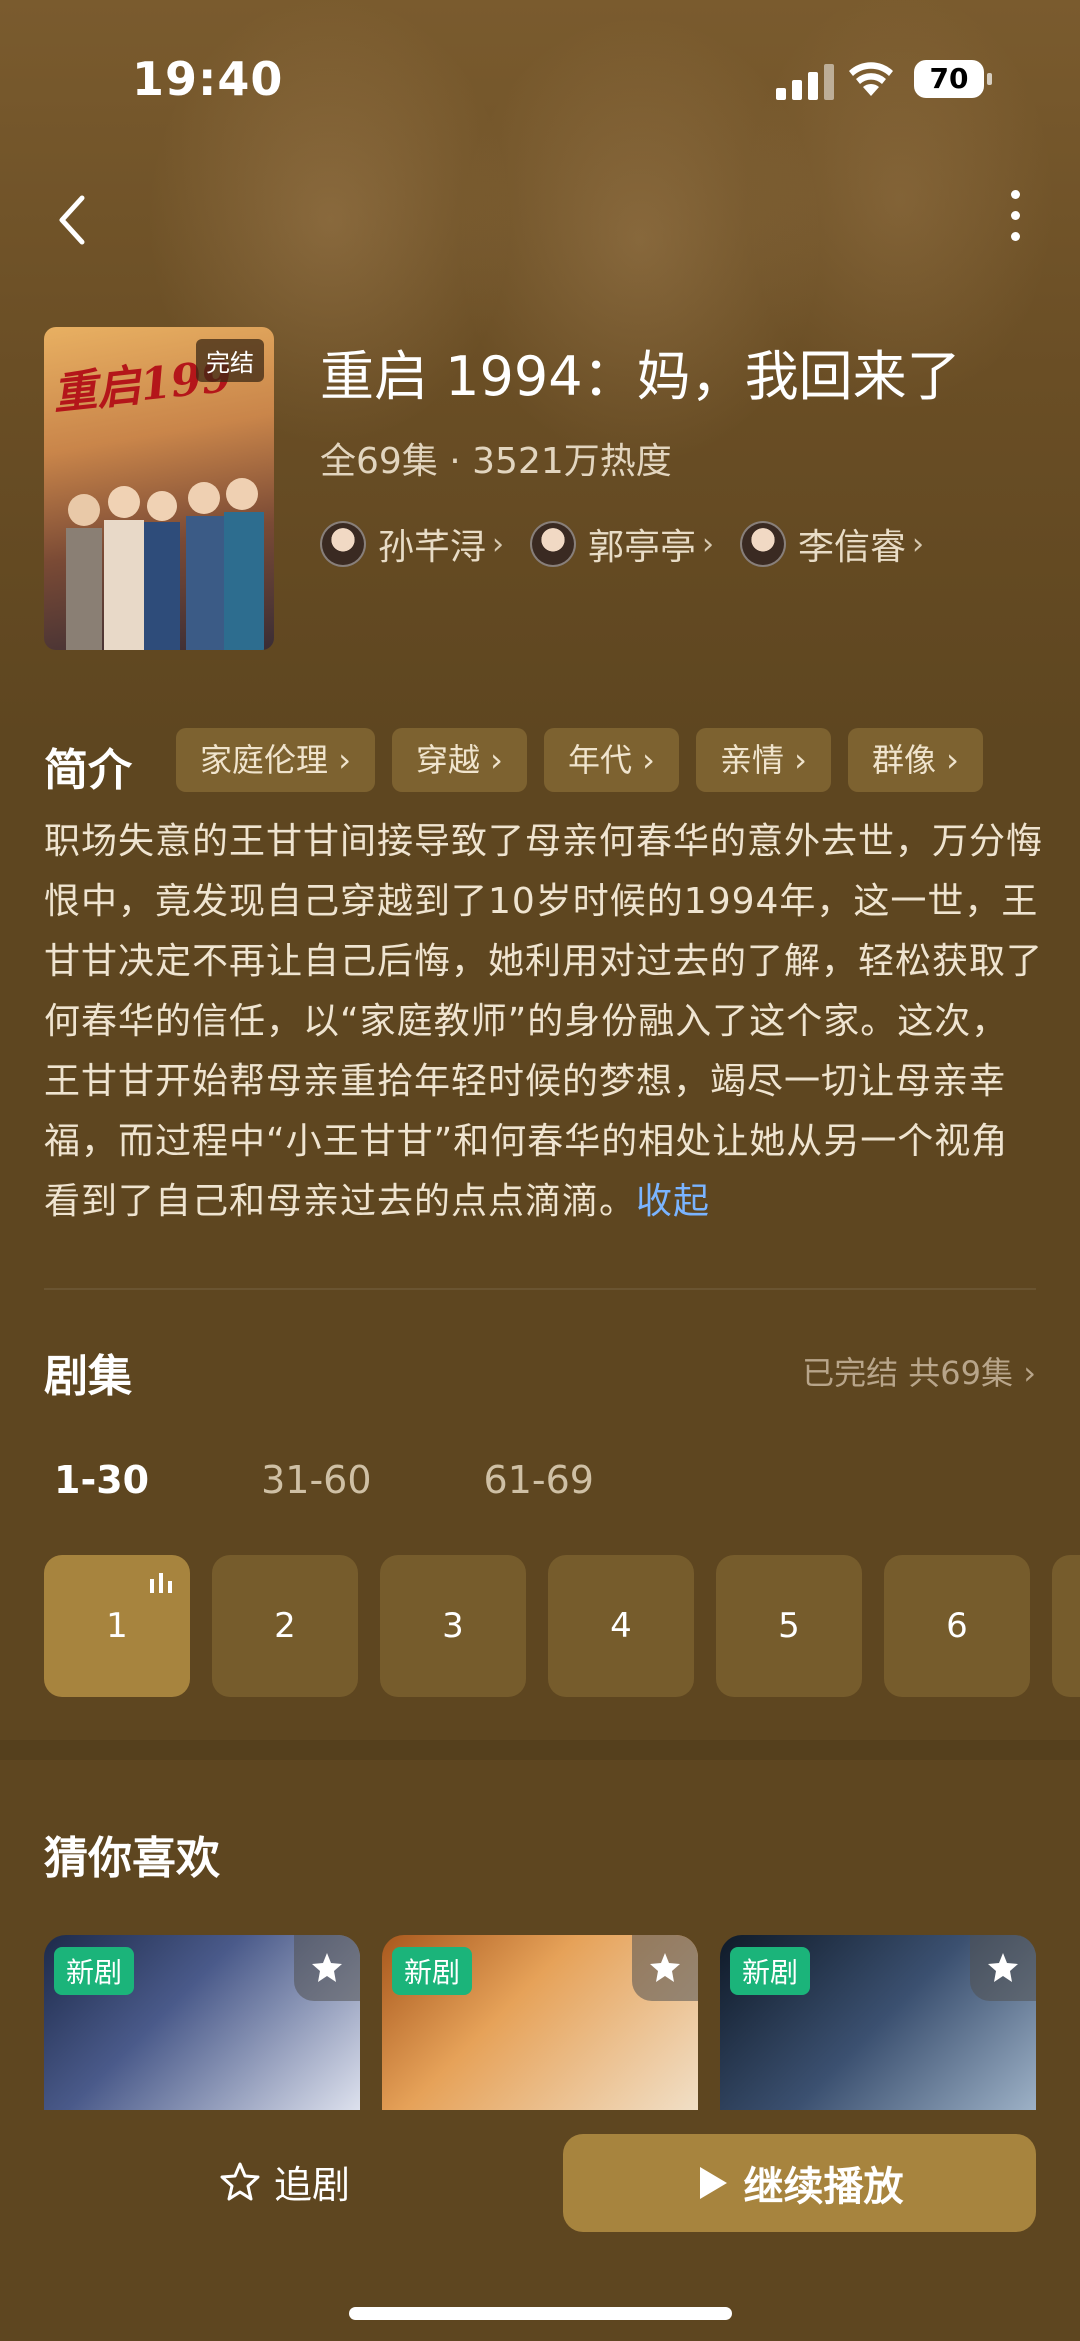 Image resolution: width=1080 pixels, height=2341 pixels. I want to click on tag-button: 家庭伦理 ›, so click(275, 760).